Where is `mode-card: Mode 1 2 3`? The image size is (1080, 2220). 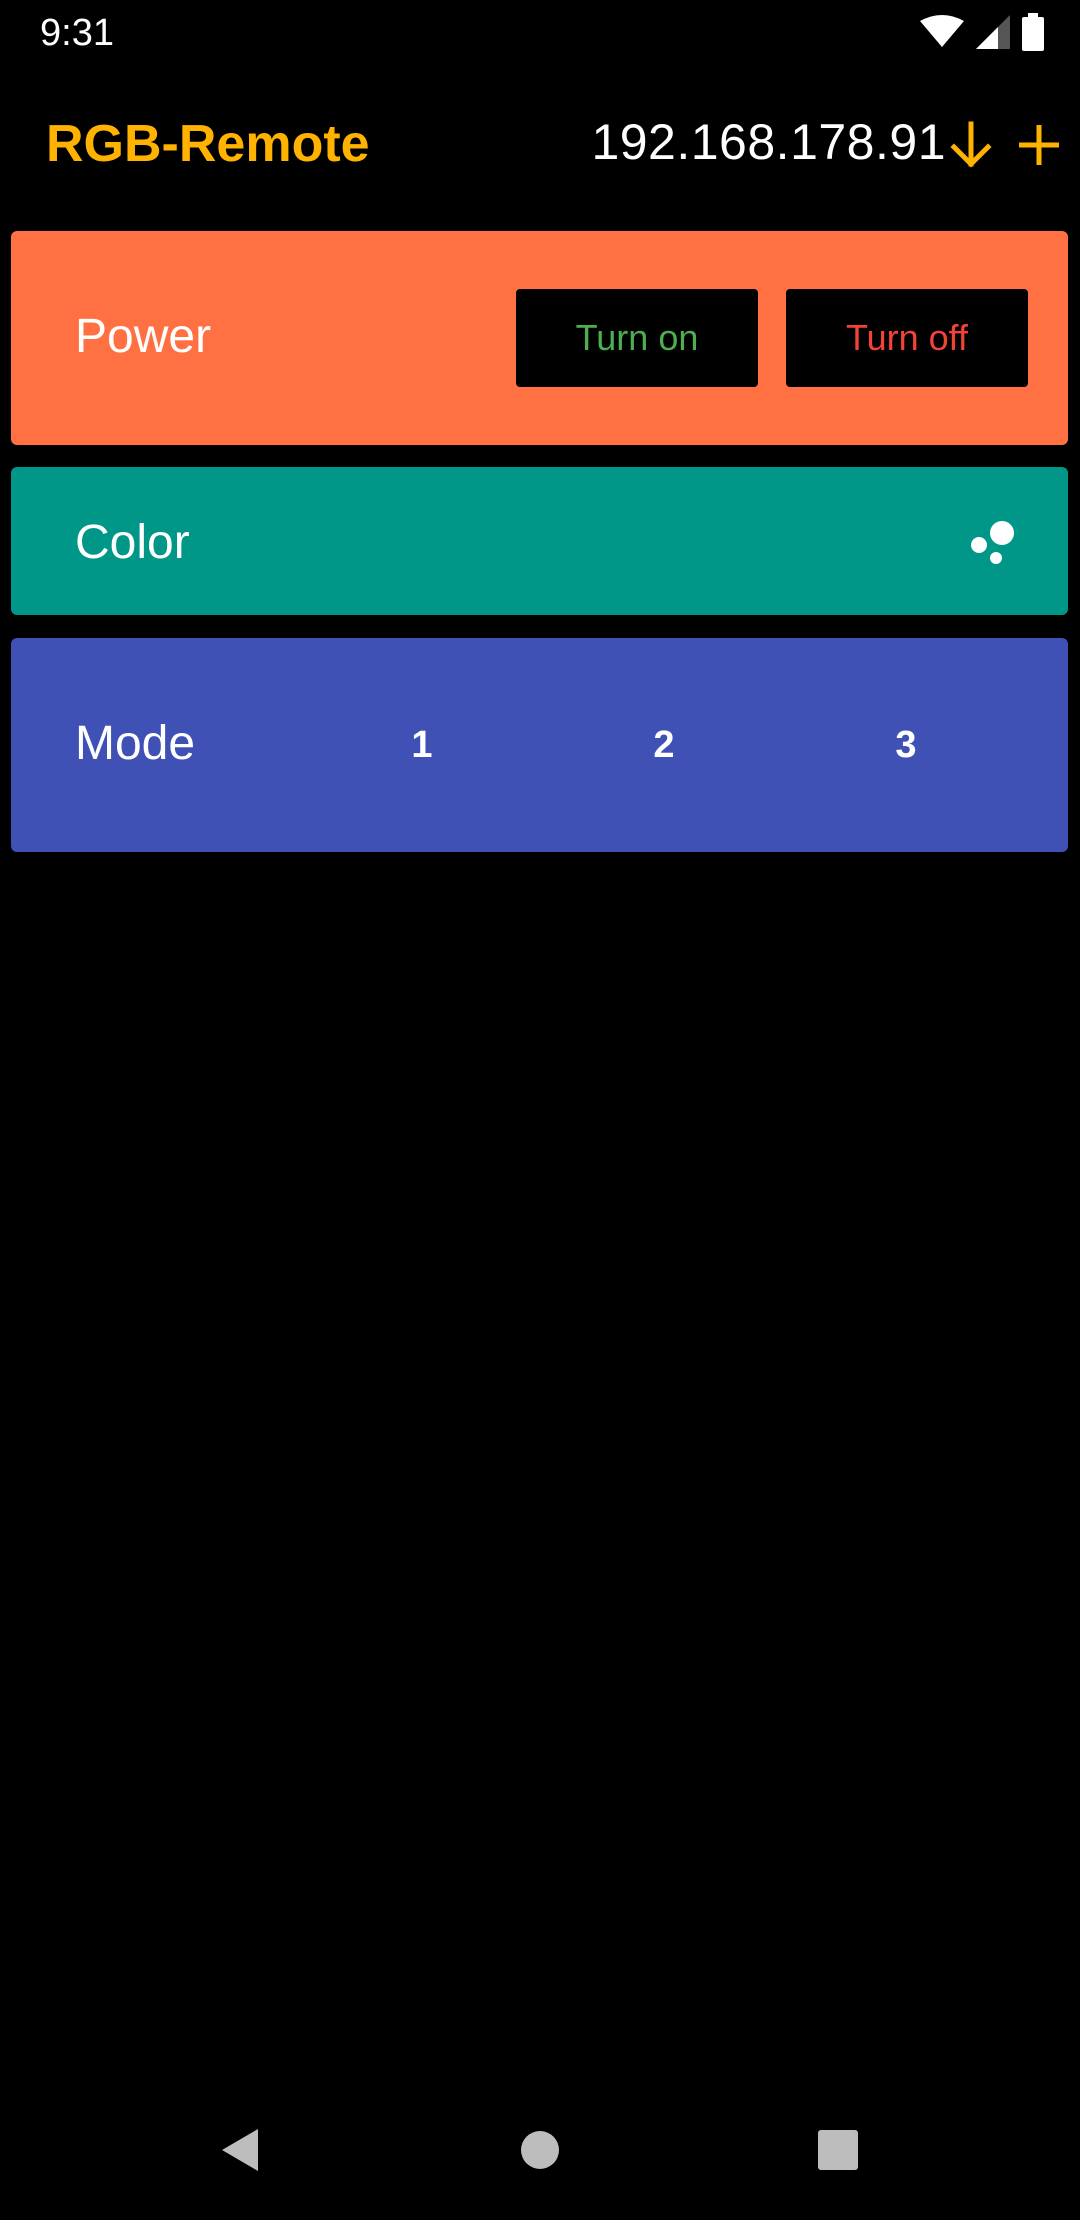 mode-card: Mode 1 2 3 is located at coordinates (539, 745).